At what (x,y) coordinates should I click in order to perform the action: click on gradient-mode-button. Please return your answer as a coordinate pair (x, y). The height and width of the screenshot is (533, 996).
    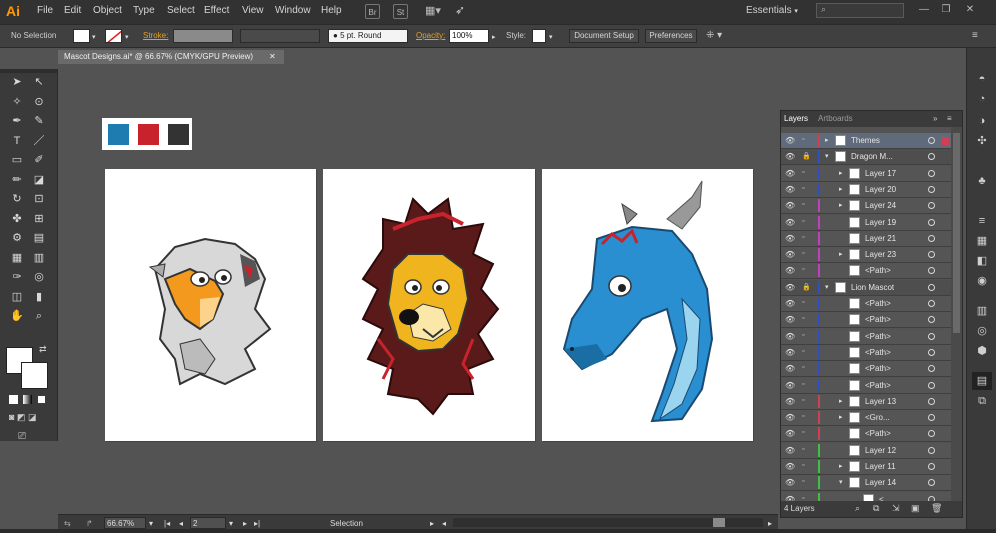
    Looking at the image, I should click on (27, 399).